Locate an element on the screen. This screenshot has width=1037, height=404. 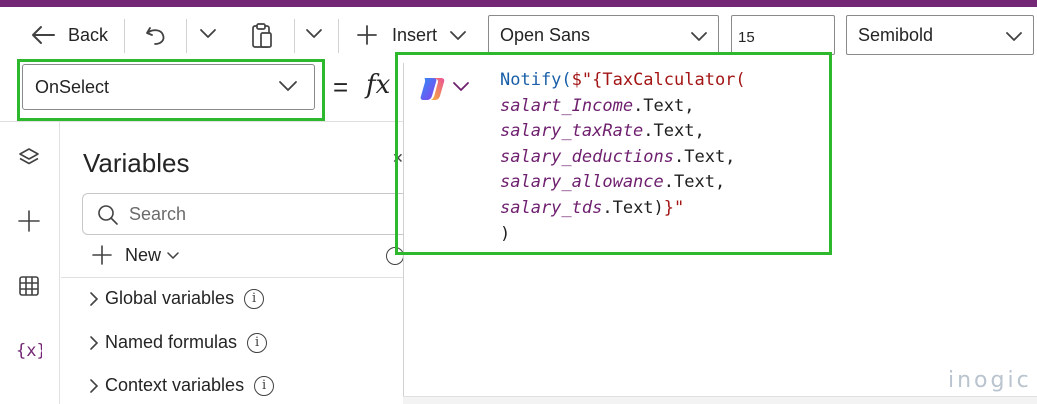
tree-item-label: Context variables is located at coordinates (175, 385).